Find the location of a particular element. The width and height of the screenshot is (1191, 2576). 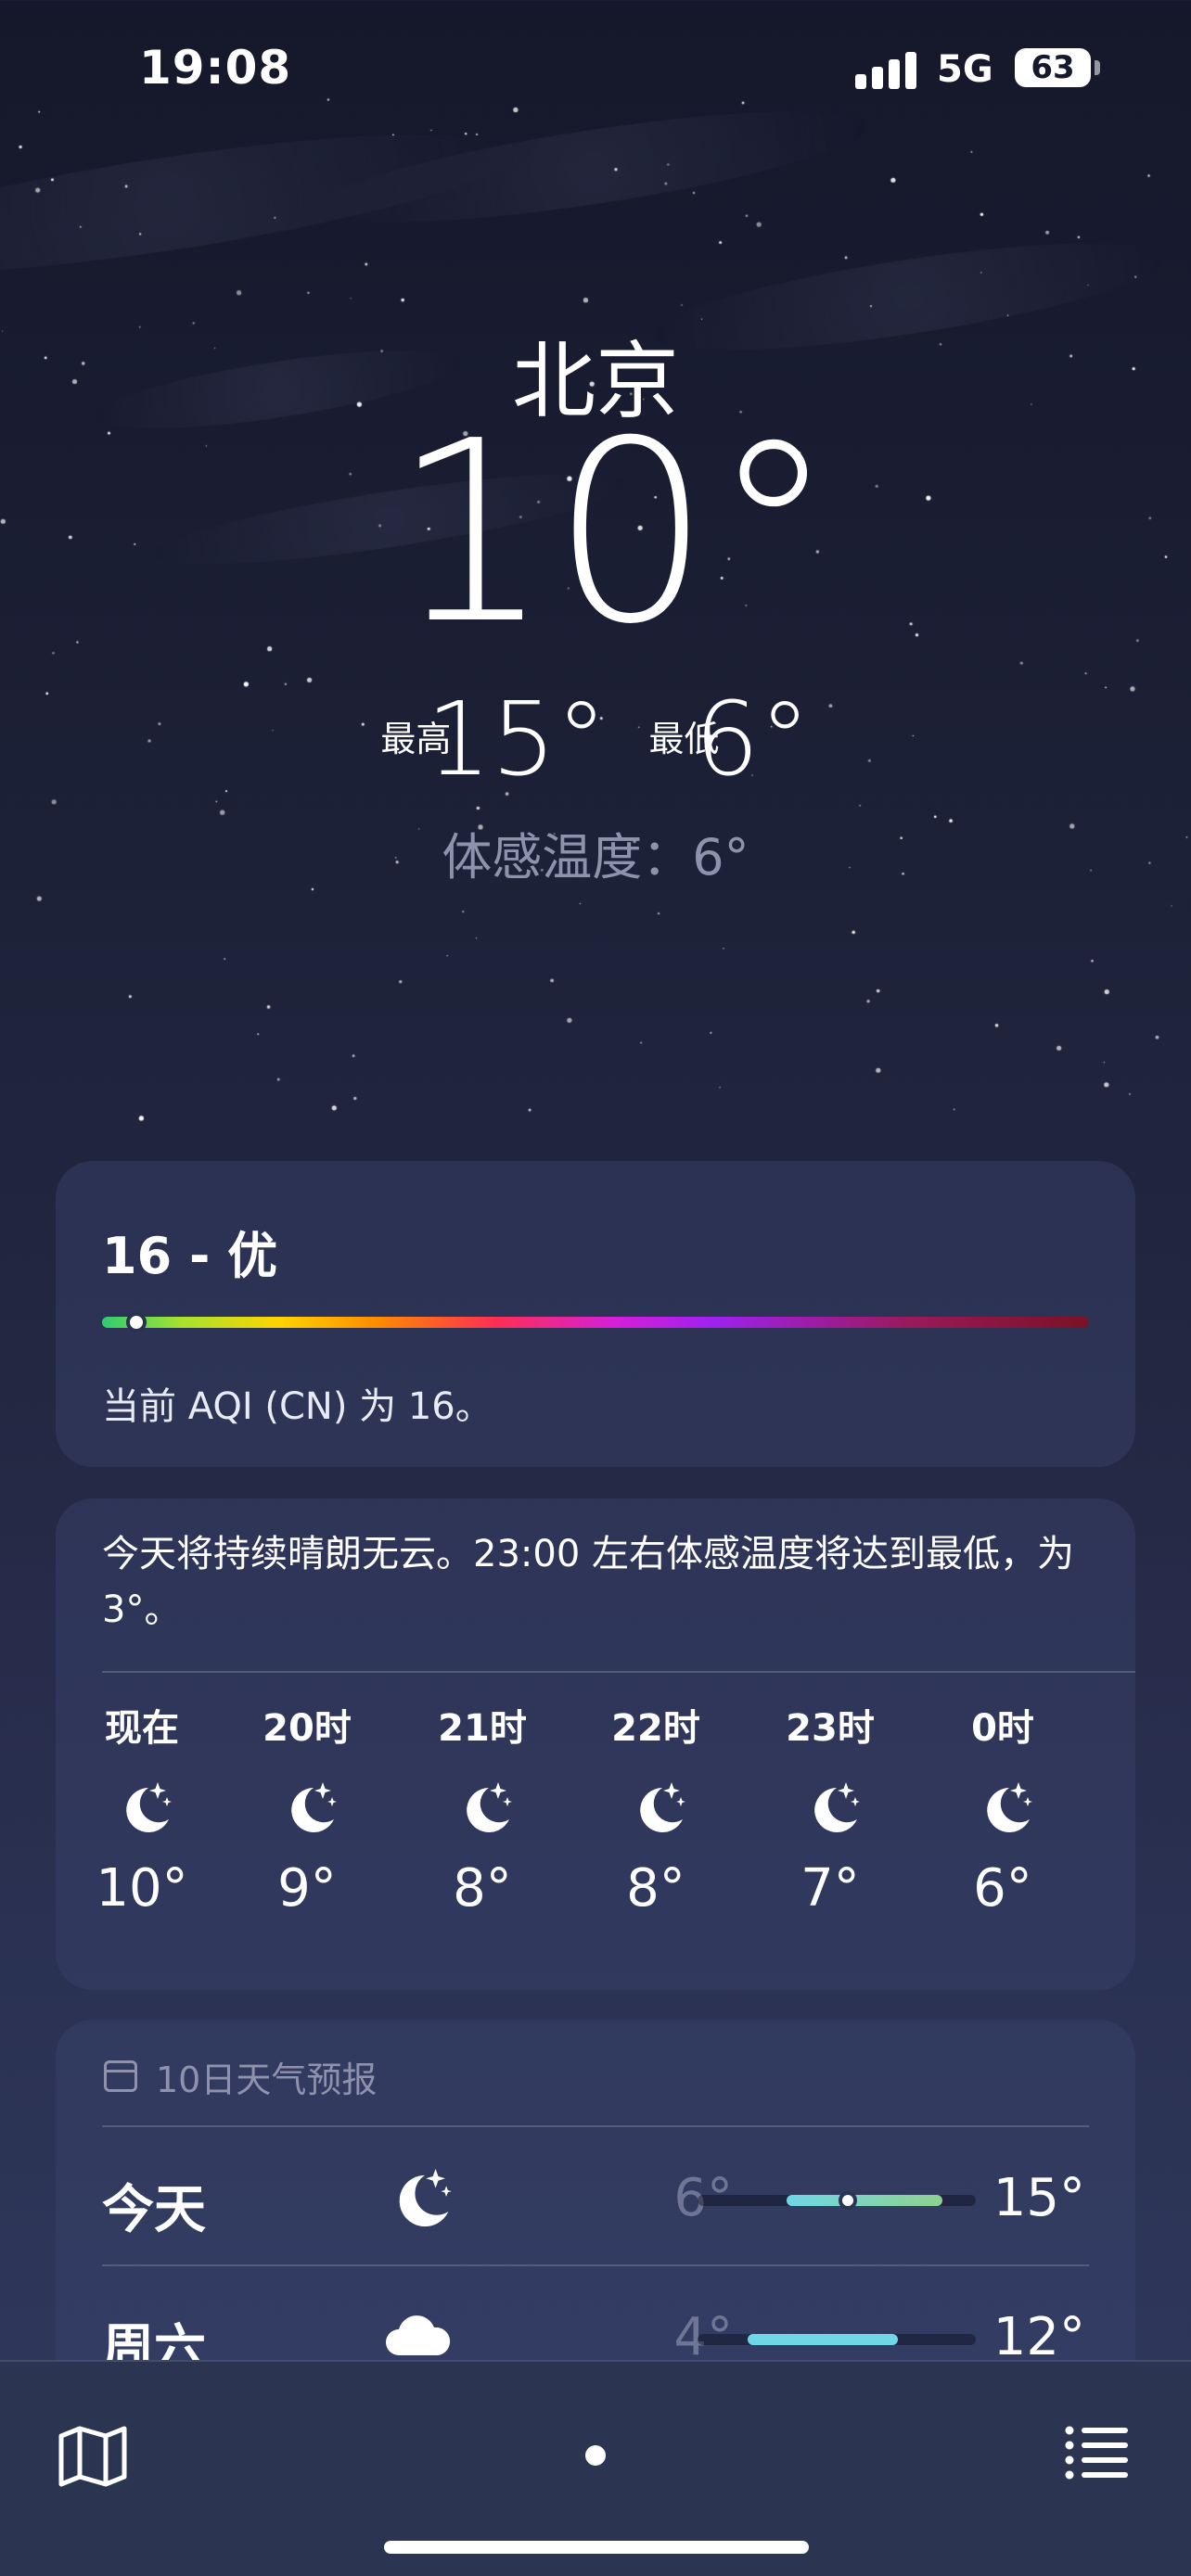

current-temperature-dot is located at coordinates (848, 2200).